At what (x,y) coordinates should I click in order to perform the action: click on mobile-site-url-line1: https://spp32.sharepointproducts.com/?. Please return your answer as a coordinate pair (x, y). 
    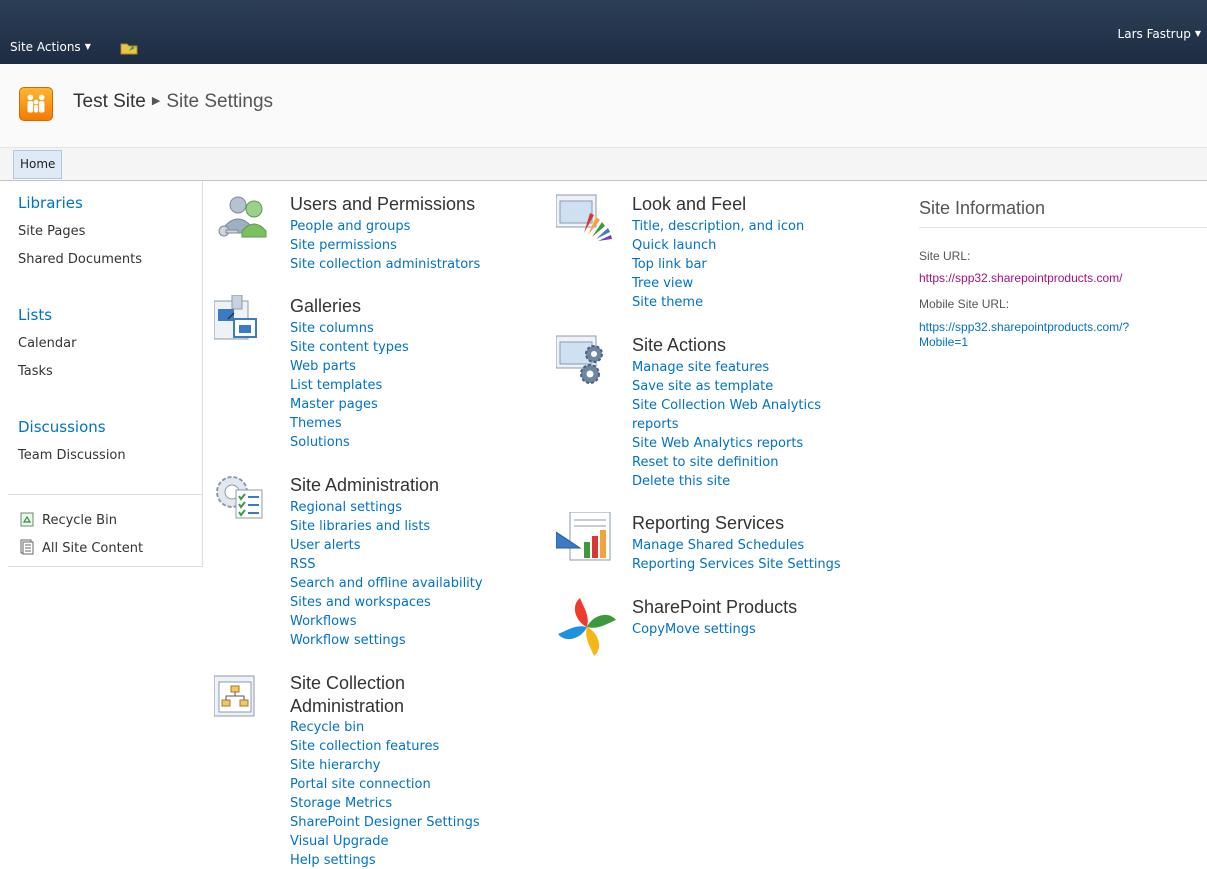
    Looking at the image, I should click on (1024, 327).